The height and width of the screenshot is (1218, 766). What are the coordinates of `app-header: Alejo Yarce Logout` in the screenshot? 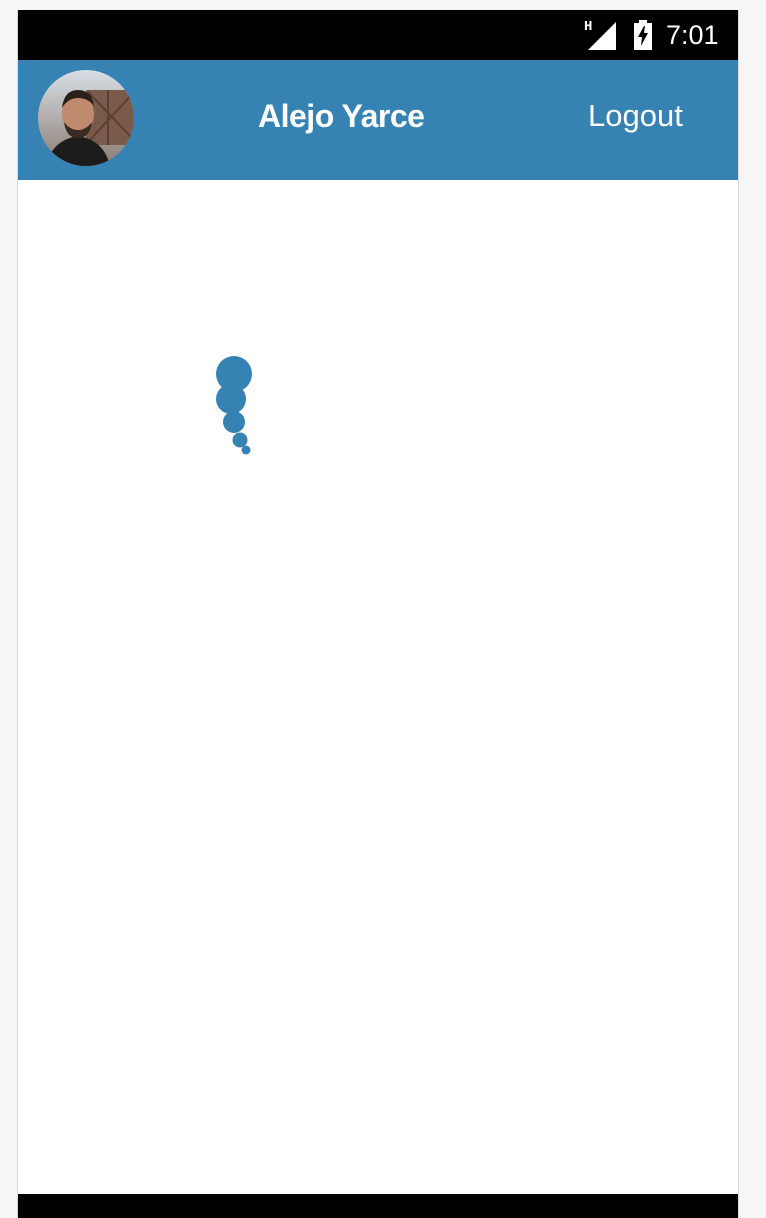 It's located at (378, 120).